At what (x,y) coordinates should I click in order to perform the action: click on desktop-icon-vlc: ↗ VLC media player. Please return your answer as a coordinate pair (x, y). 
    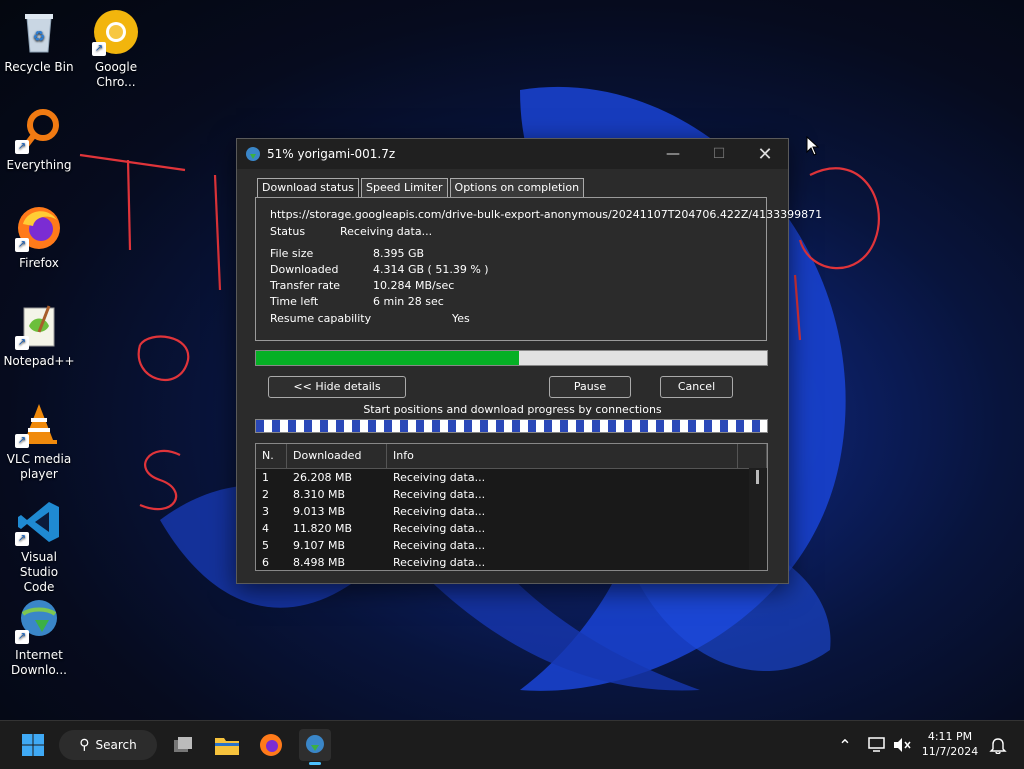
    Looking at the image, I should click on (39, 441).